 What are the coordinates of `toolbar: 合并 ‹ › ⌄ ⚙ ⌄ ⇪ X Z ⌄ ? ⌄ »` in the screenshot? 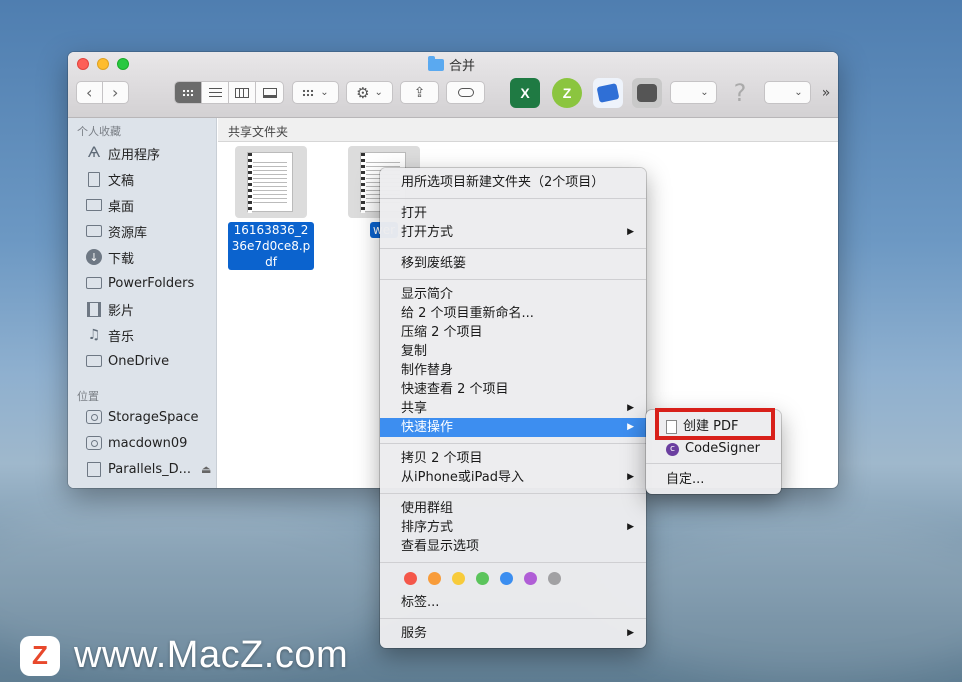 It's located at (453, 85).